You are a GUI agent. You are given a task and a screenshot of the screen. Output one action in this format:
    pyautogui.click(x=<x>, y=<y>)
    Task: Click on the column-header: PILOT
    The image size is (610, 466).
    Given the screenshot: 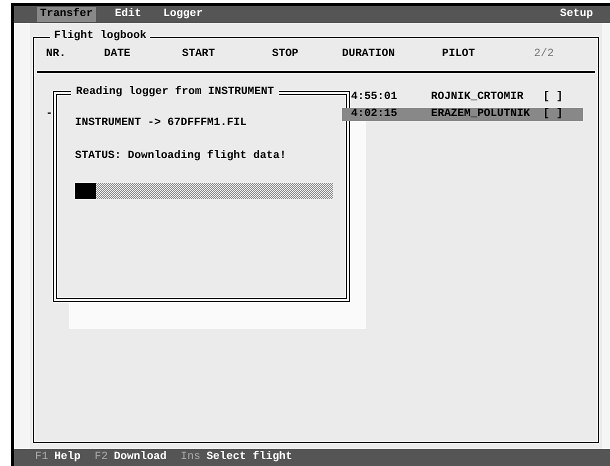 What is the action you would take?
    pyautogui.click(x=459, y=54)
    